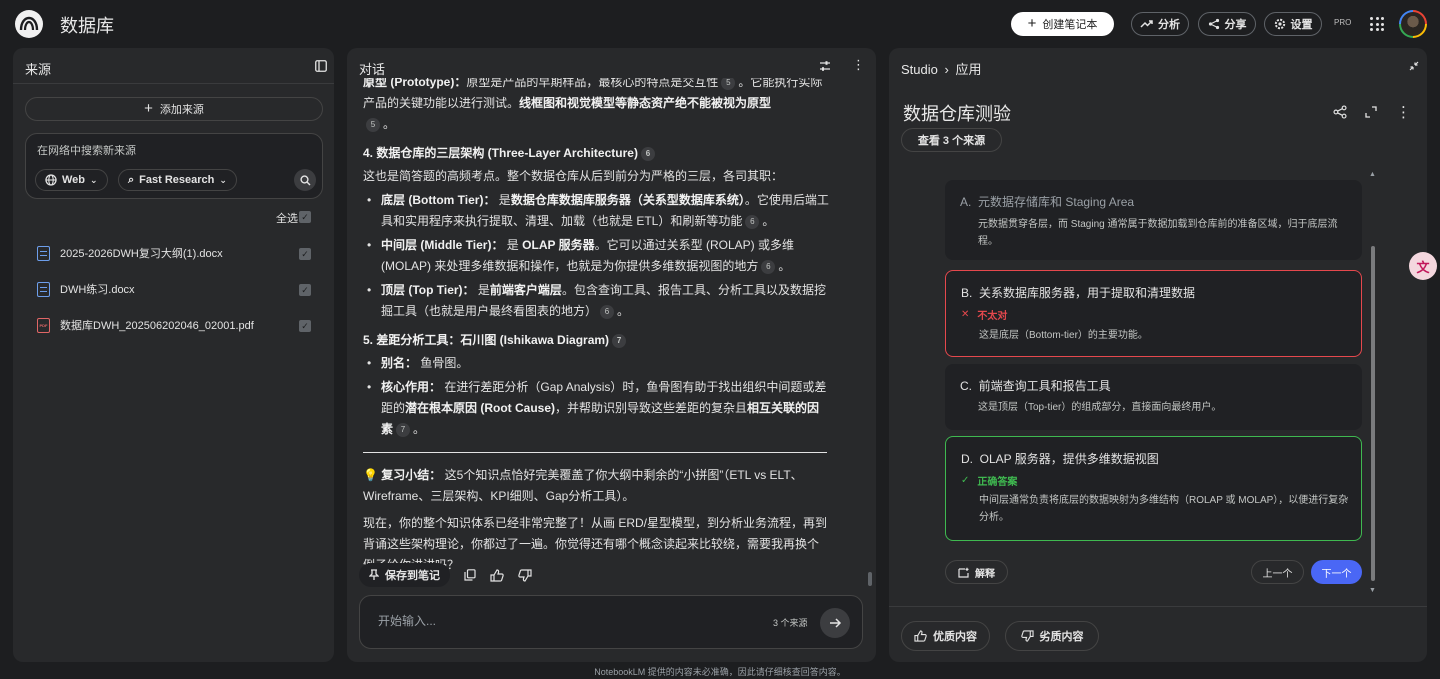  I want to click on create-notebook-label: 创建笔记本, so click(1070, 25).